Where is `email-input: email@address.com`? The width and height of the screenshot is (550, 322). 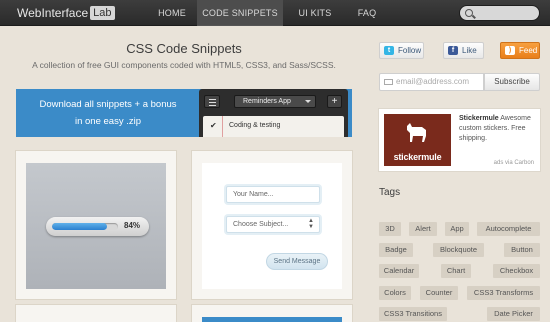
email-input: email@address.com is located at coordinates (431, 82).